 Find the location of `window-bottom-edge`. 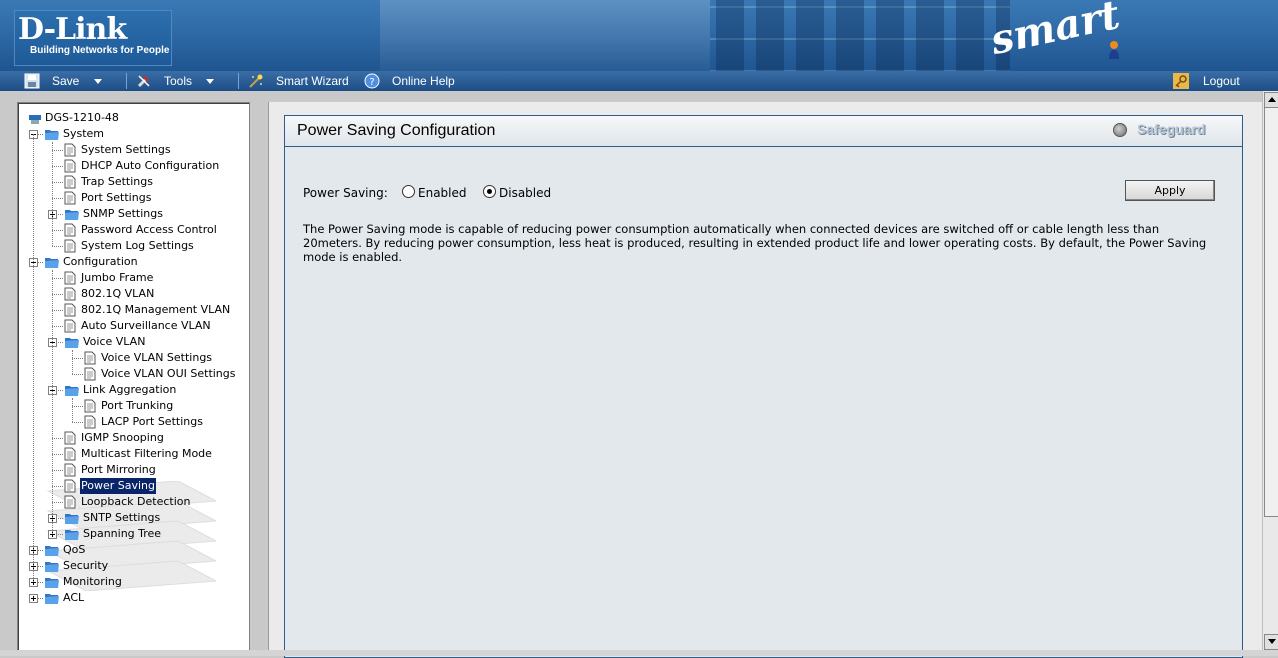

window-bottom-edge is located at coordinates (639, 653).